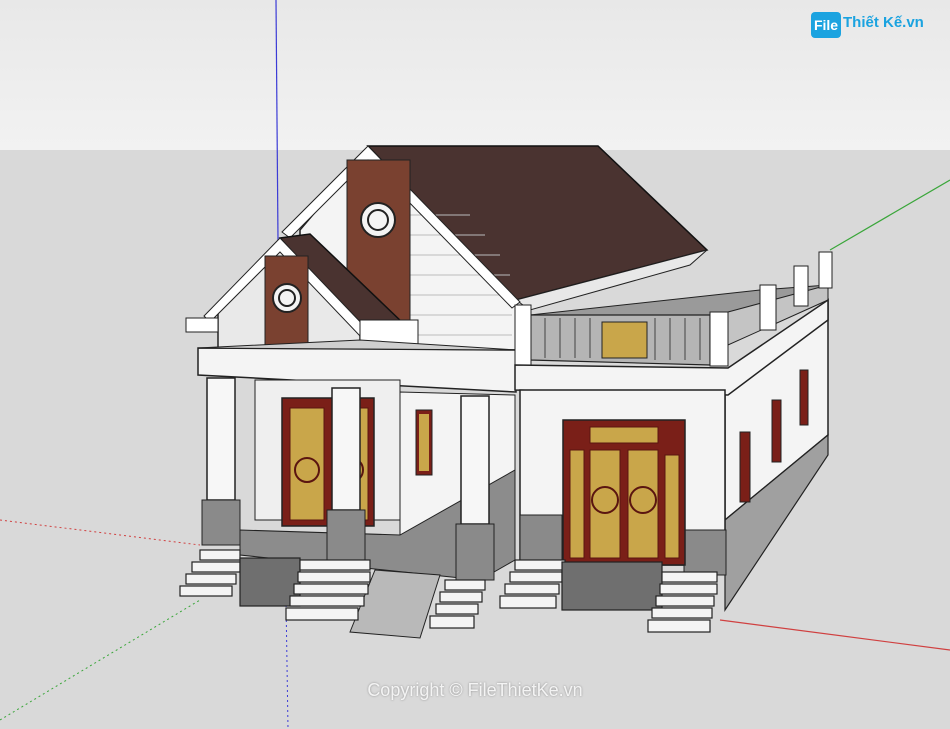  What do you see at coordinates (287, 298) in the screenshot?
I see `ornament-window-front` at bounding box center [287, 298].